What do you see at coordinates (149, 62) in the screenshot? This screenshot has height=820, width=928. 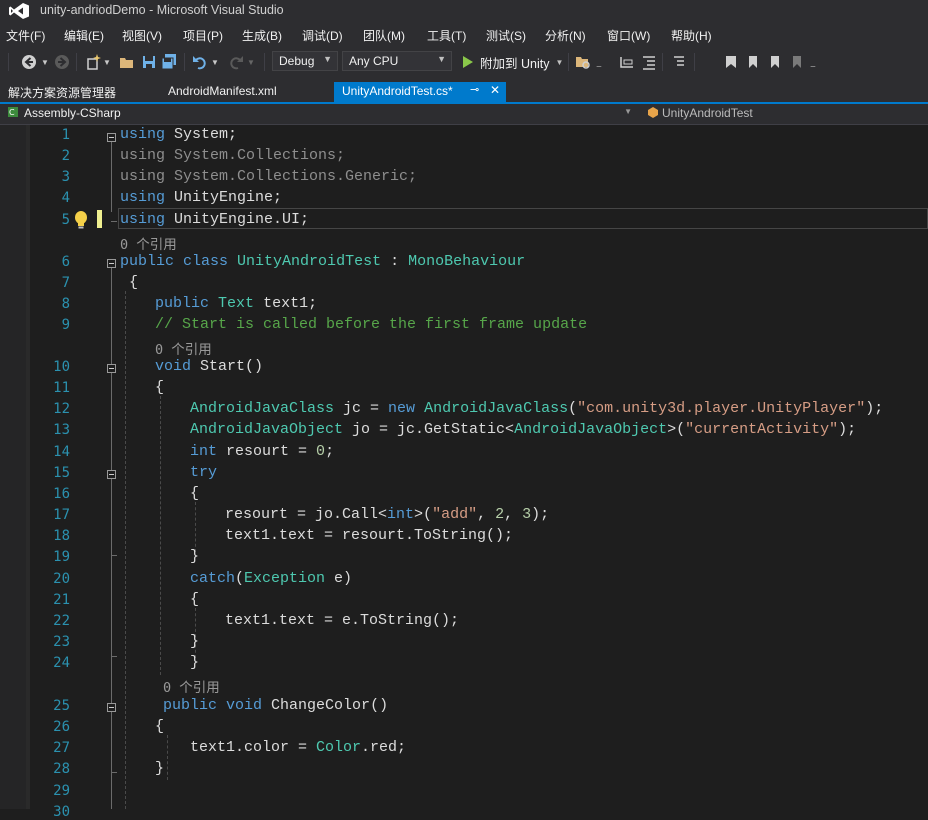 I see `save-button` at bounding box center [149, 62].